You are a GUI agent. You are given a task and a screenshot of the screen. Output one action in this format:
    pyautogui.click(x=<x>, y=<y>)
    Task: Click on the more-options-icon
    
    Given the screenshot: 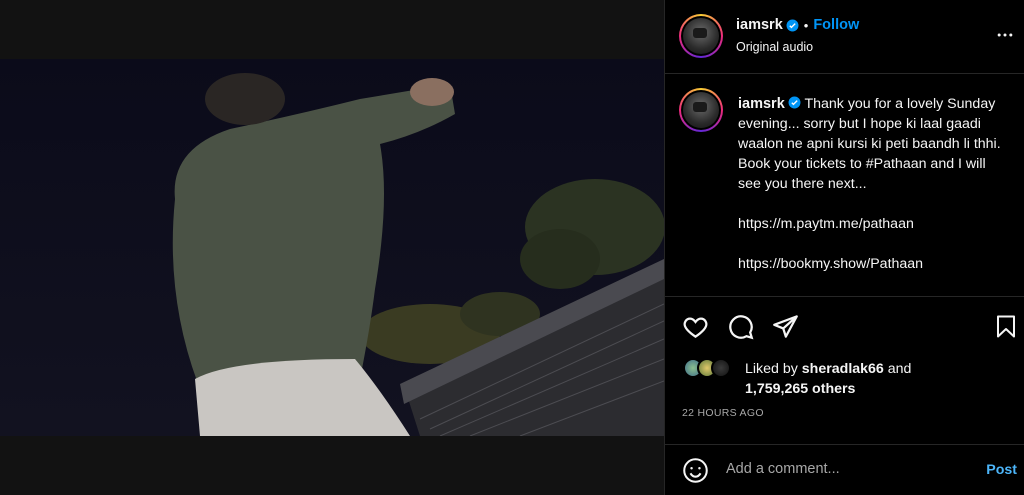 What is the action you would take?
    pyautogui.click(x=1005, y=37)
    